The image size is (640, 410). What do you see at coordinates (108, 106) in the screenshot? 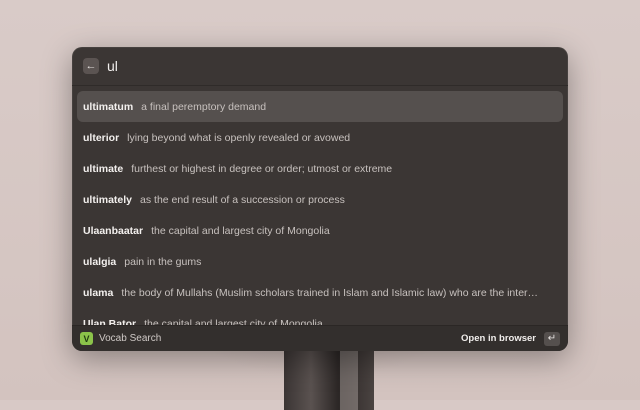
I see `result-term: ultimatum` at bounding box center [108, 106].